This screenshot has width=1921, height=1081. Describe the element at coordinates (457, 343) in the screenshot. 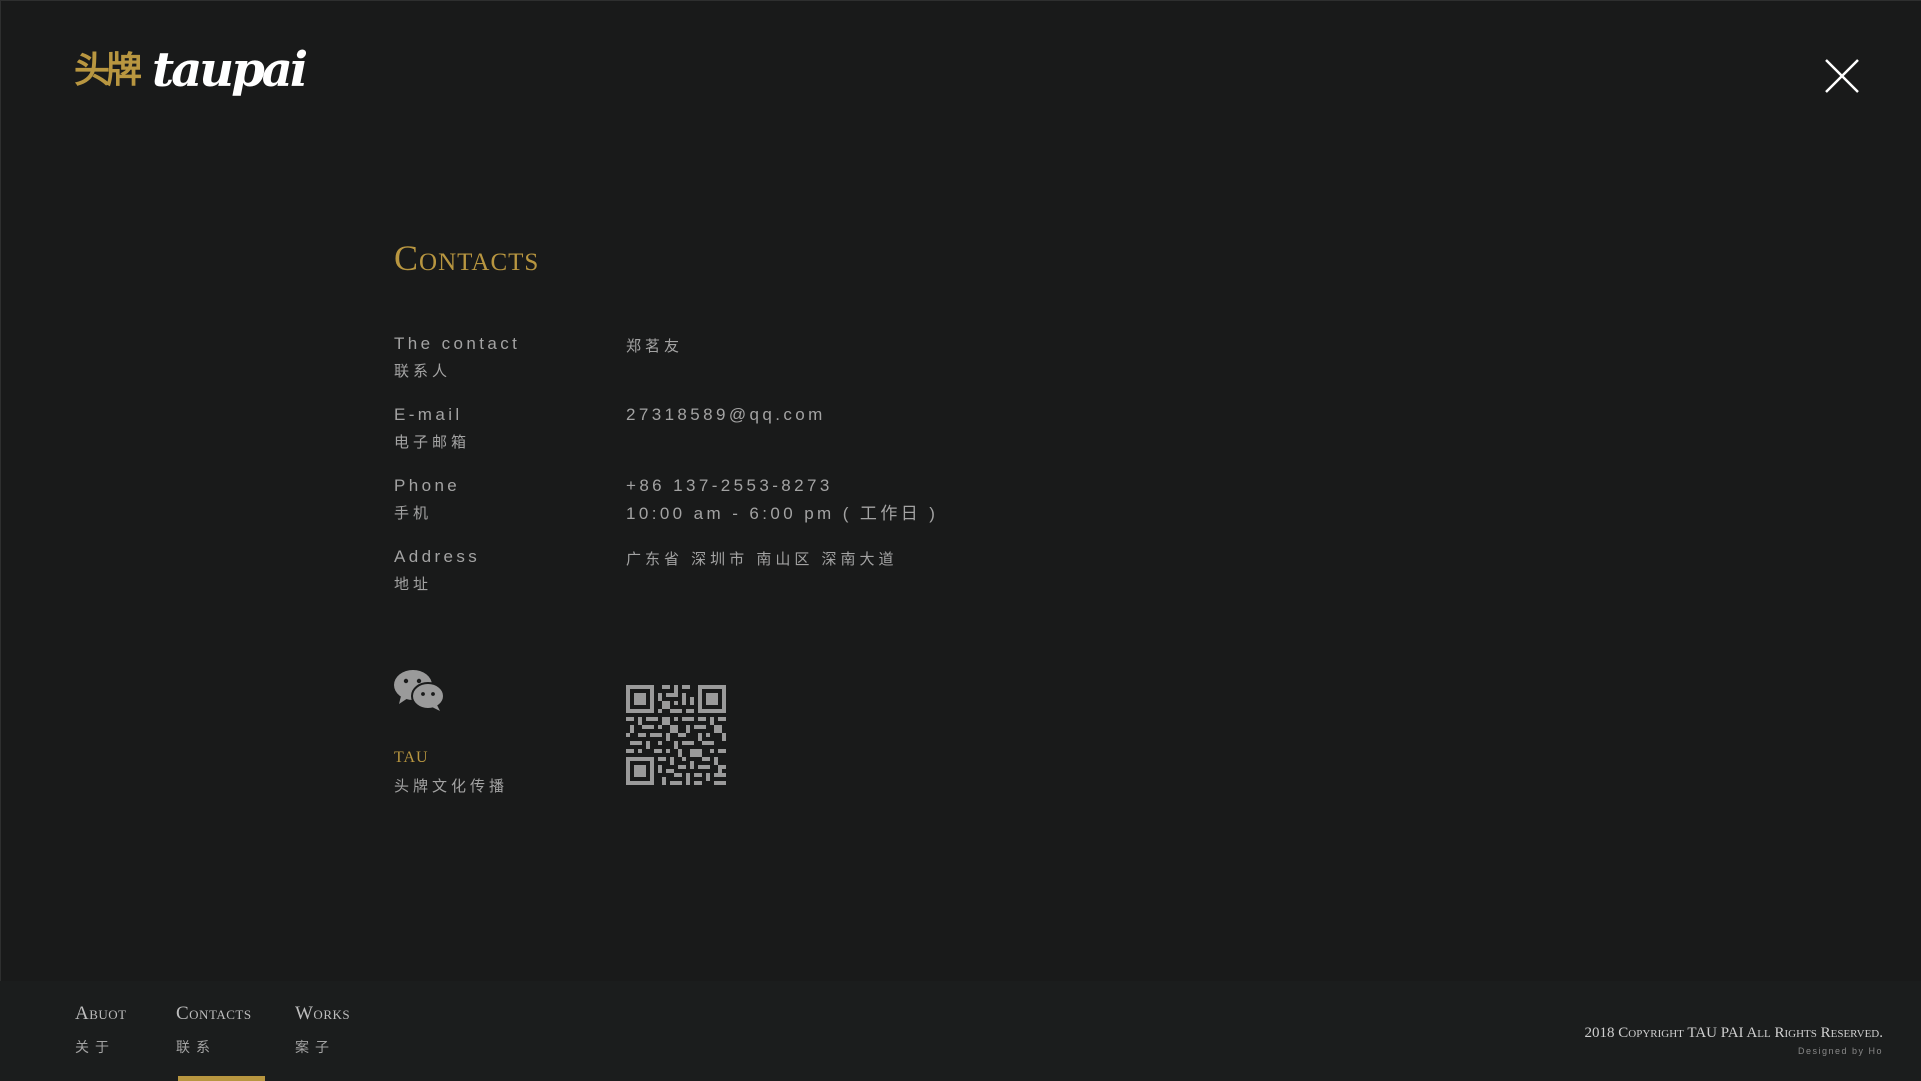

I see `contact-label-en: The contact` at that location.